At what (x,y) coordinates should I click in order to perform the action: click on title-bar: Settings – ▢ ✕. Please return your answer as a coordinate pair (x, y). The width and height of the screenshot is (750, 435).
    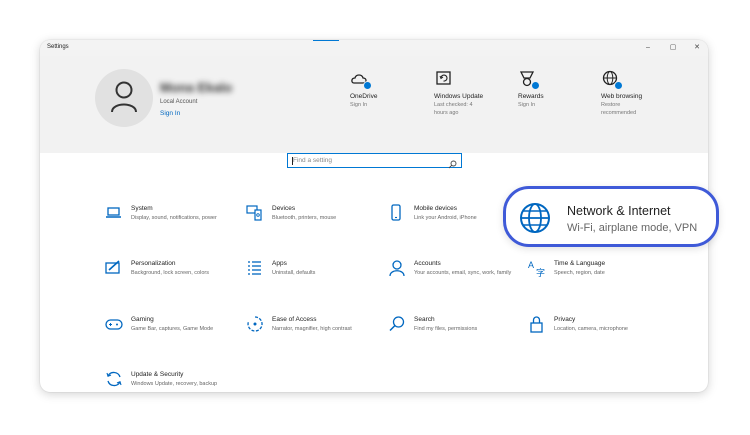
    Looking at the image, I should click on (374, 48).